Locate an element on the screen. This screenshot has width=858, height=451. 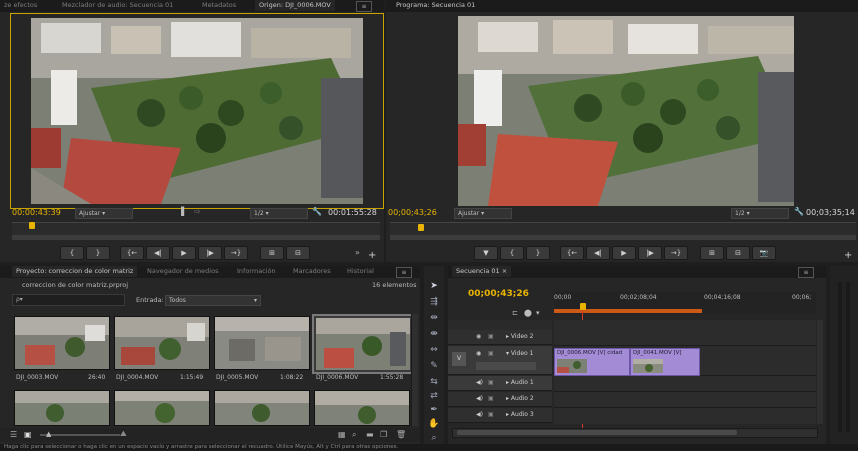
track-select-icon: ⇶ is located at coordinates (434, 302).